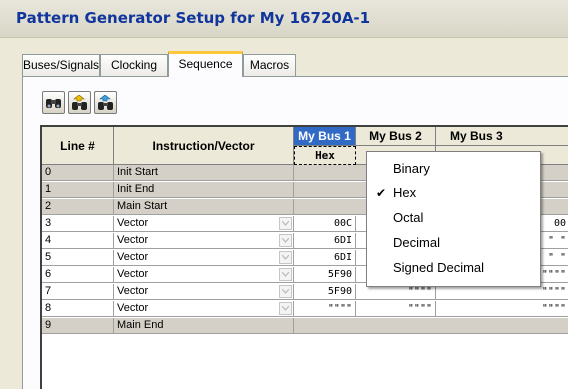 The height and width of the screenshot is (389, 568). I want to click on header-label: Instruction/Vector, so click(203, 145).